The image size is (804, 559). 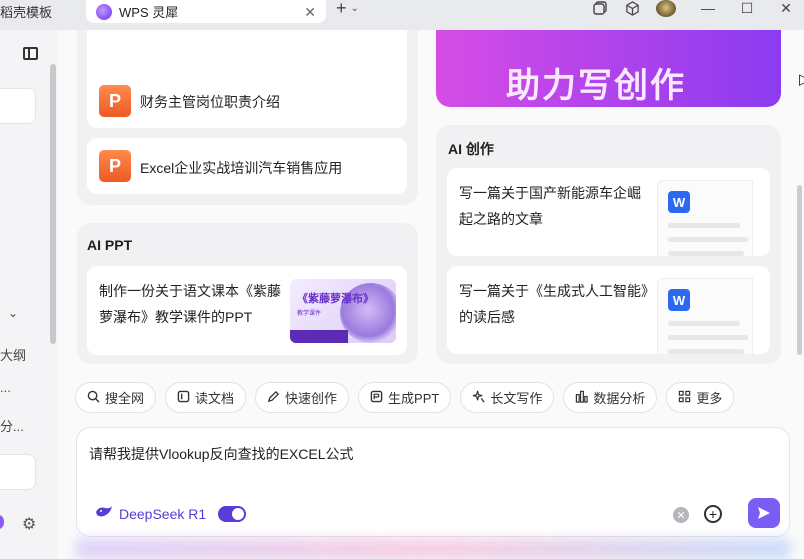 What do you see at coordinates (335, 299) in the screenshot?
I see `thumbnail-title: 《紫藤萝瀑布》` at bounding box center [335, 299].